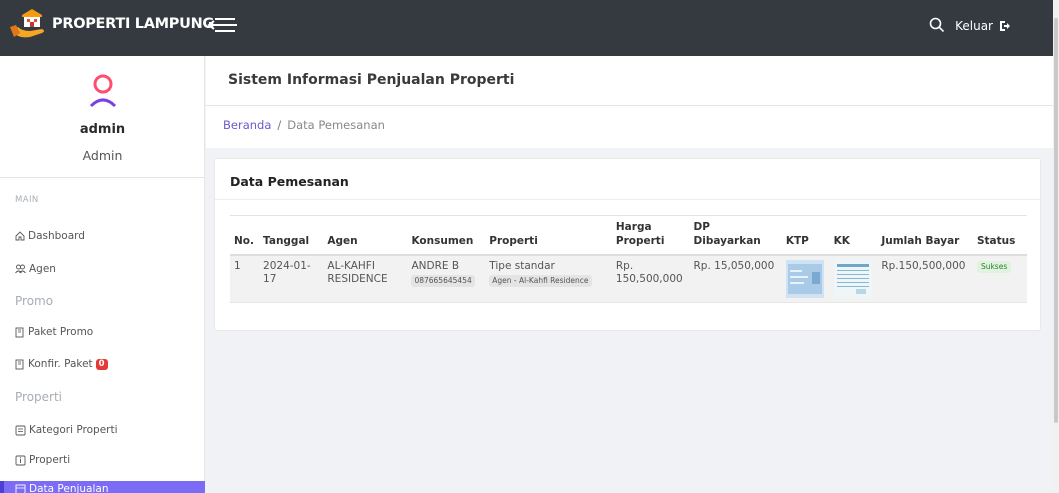 The height and width of the screenshot is (493, 1059). Describe the element at coordinates (522, 266) in the screenshot. I see `properti-name: Tipe standar` at that location.